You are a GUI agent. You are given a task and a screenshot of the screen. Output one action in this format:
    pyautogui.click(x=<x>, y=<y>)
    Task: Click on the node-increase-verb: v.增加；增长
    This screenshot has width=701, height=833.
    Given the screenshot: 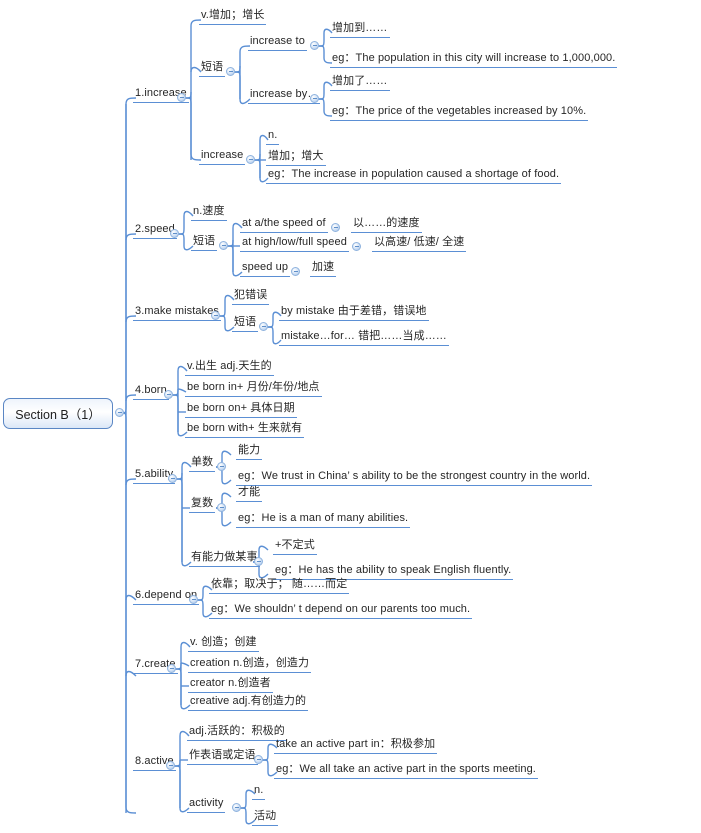 What is the action you would take?
    pyautogui.click(x=233, y=17)
    